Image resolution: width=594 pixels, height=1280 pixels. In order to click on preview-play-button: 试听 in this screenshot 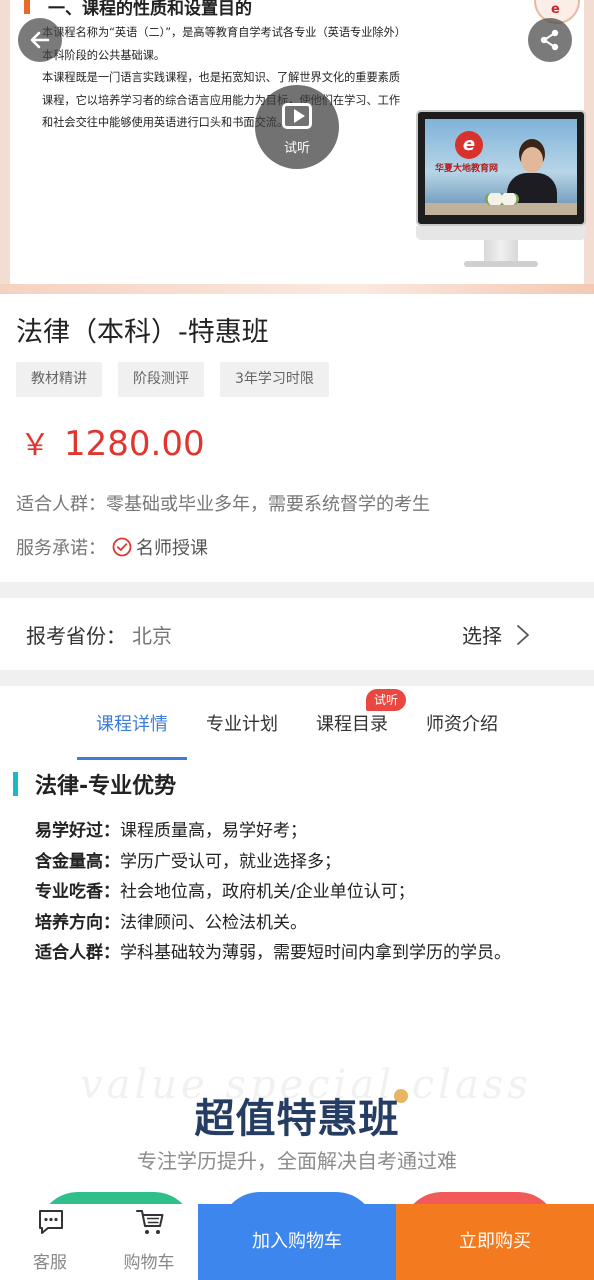, I will do `click(297, 127)`.